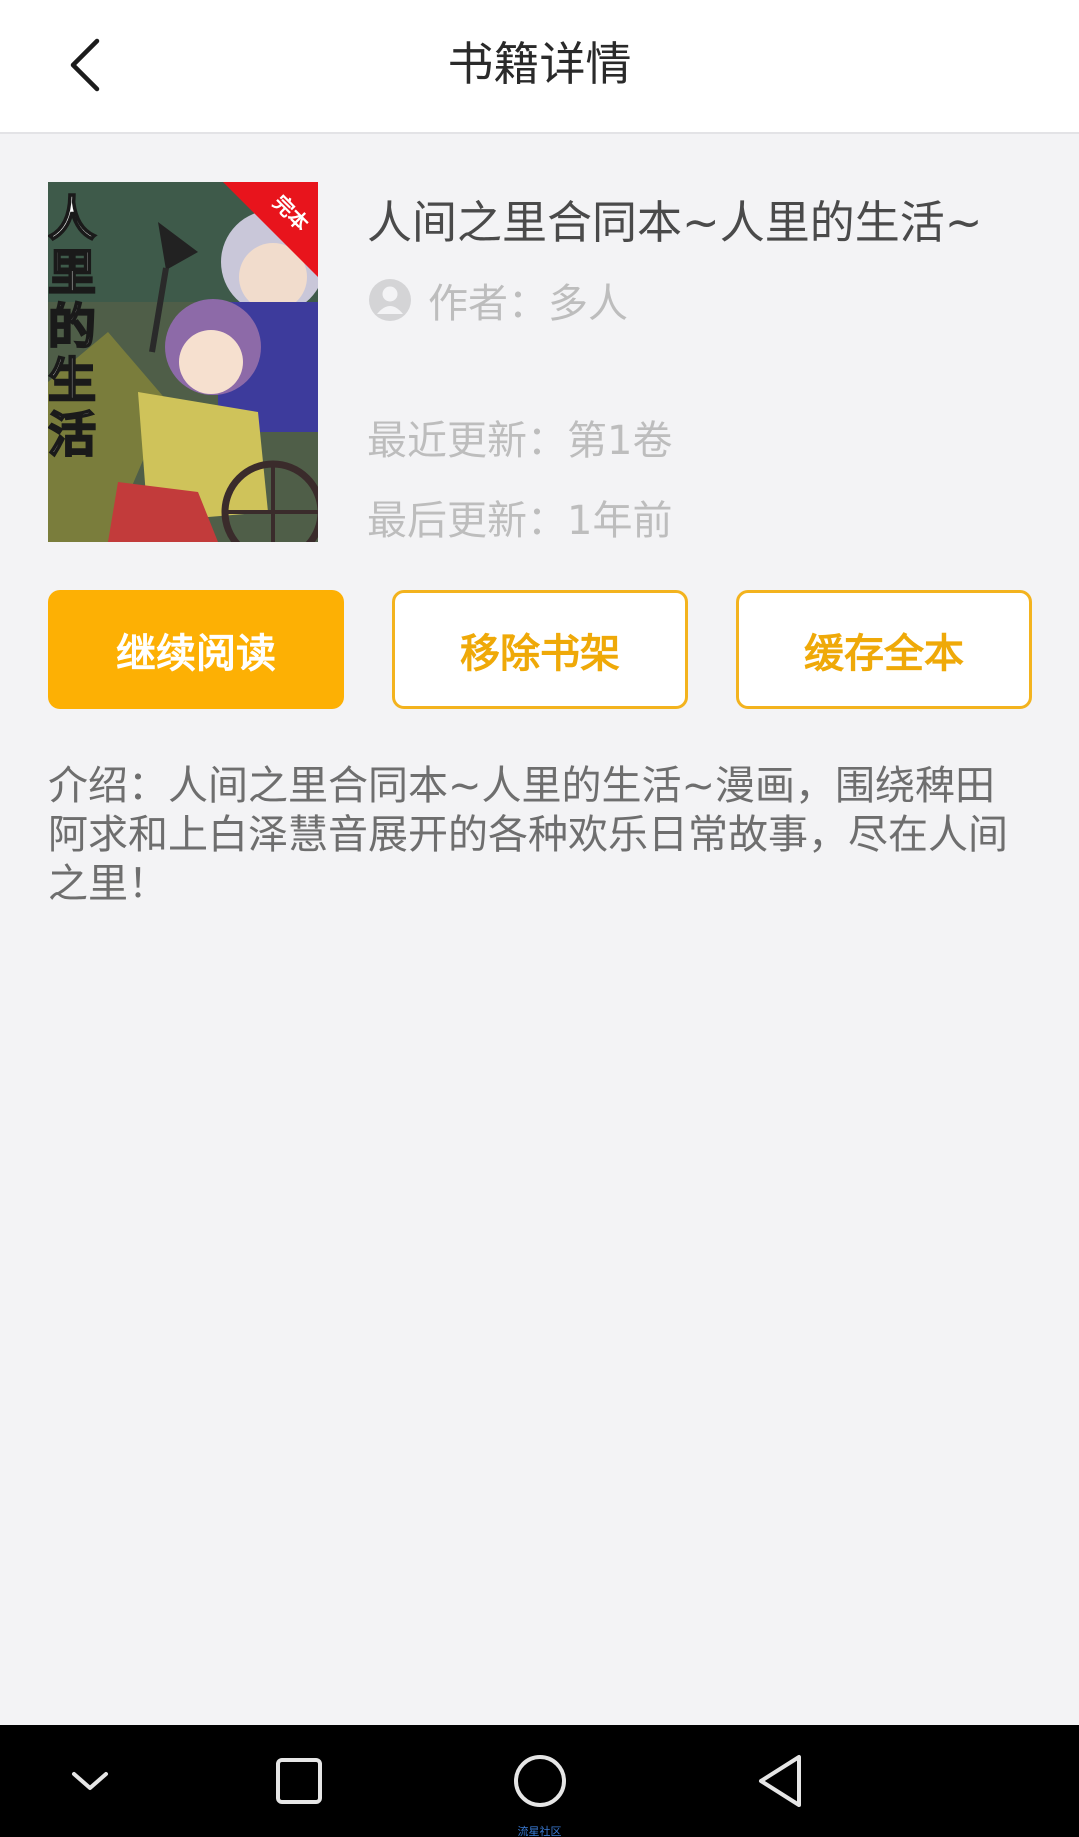 The height and width of the screenshot is (1837, 1079). I want to click on last-update: 最后更新：1年前, so click(519, 517).